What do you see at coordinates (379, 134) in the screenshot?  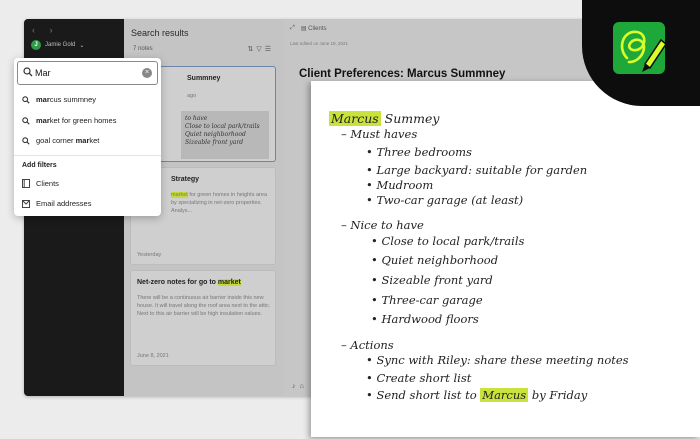 I see `section-must-haves: – Must haves` at bounding box center [379, 134].